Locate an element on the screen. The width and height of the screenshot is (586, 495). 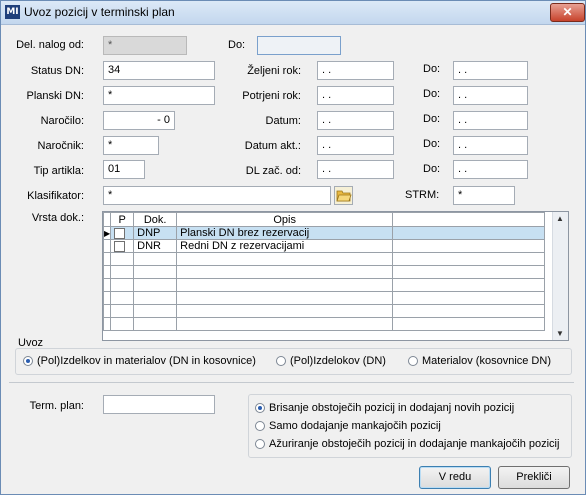
close-button: ✕ is located at coordinates (567, 12).